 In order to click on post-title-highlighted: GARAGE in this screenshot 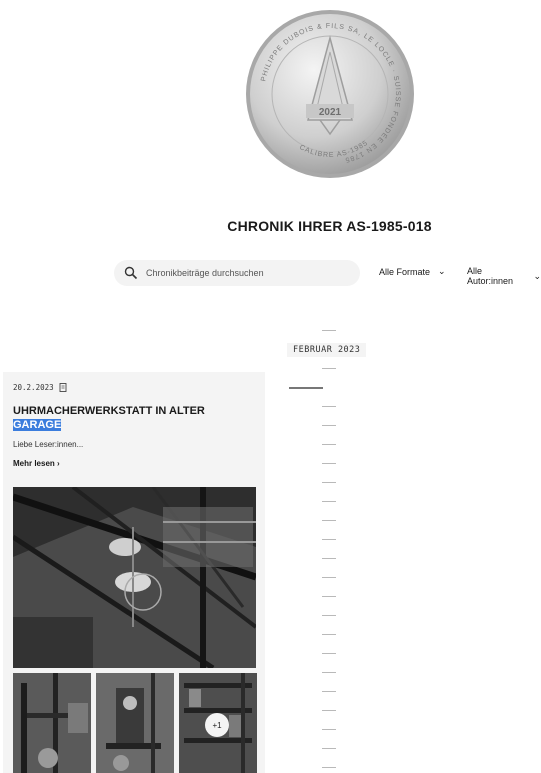, I will do `click(37, 425)`.